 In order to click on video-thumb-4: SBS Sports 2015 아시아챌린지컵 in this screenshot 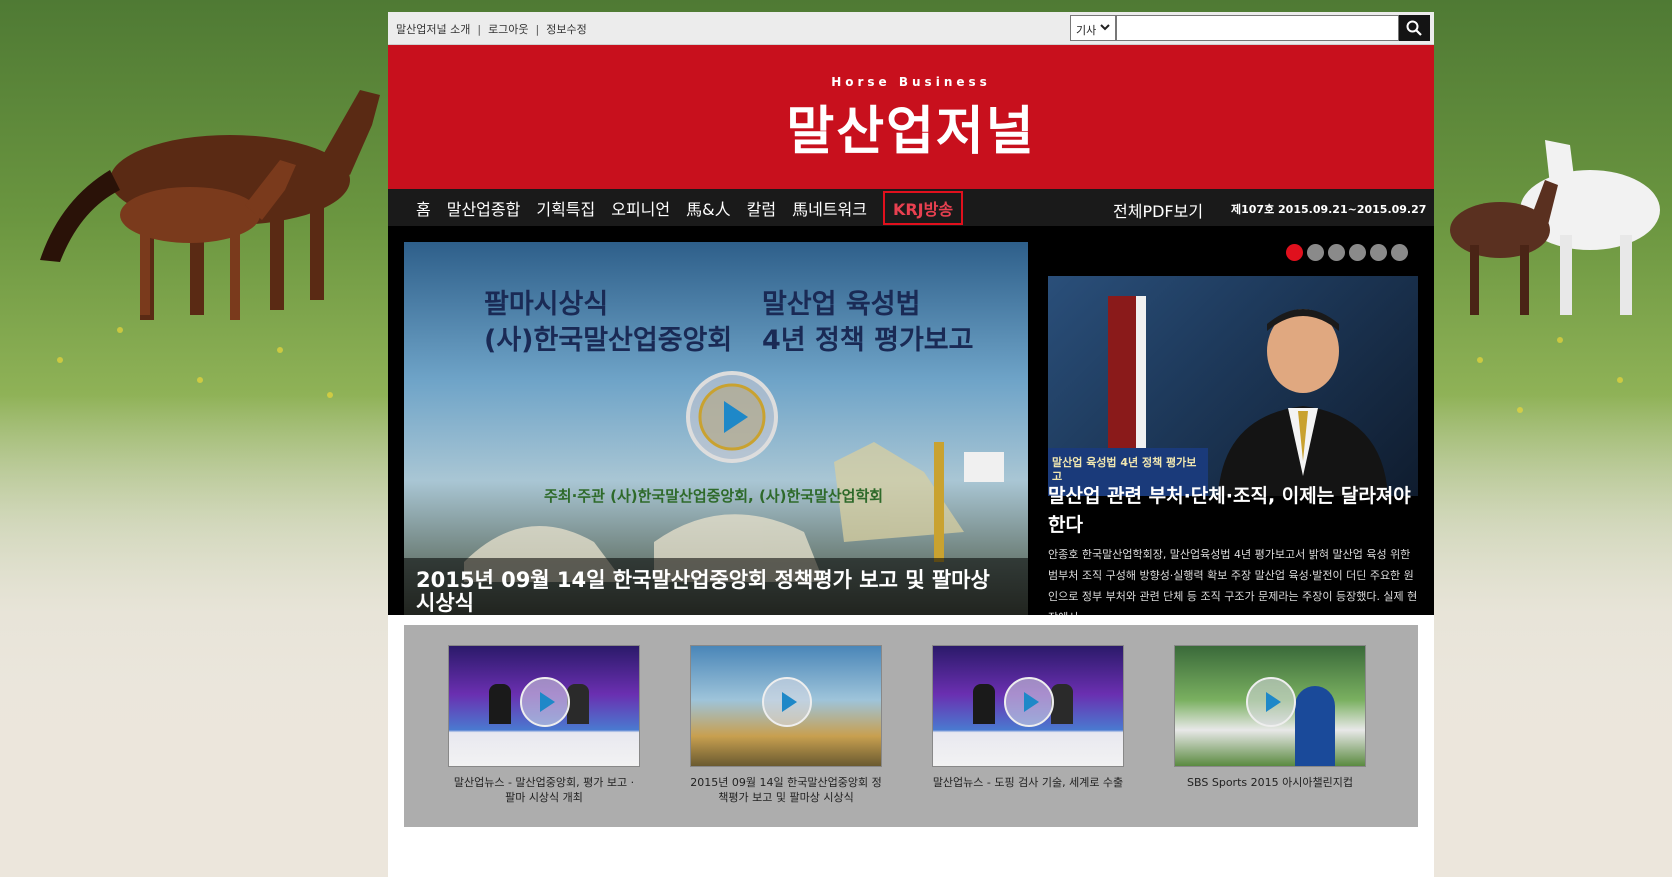, I will do `click(1270, 717)`.